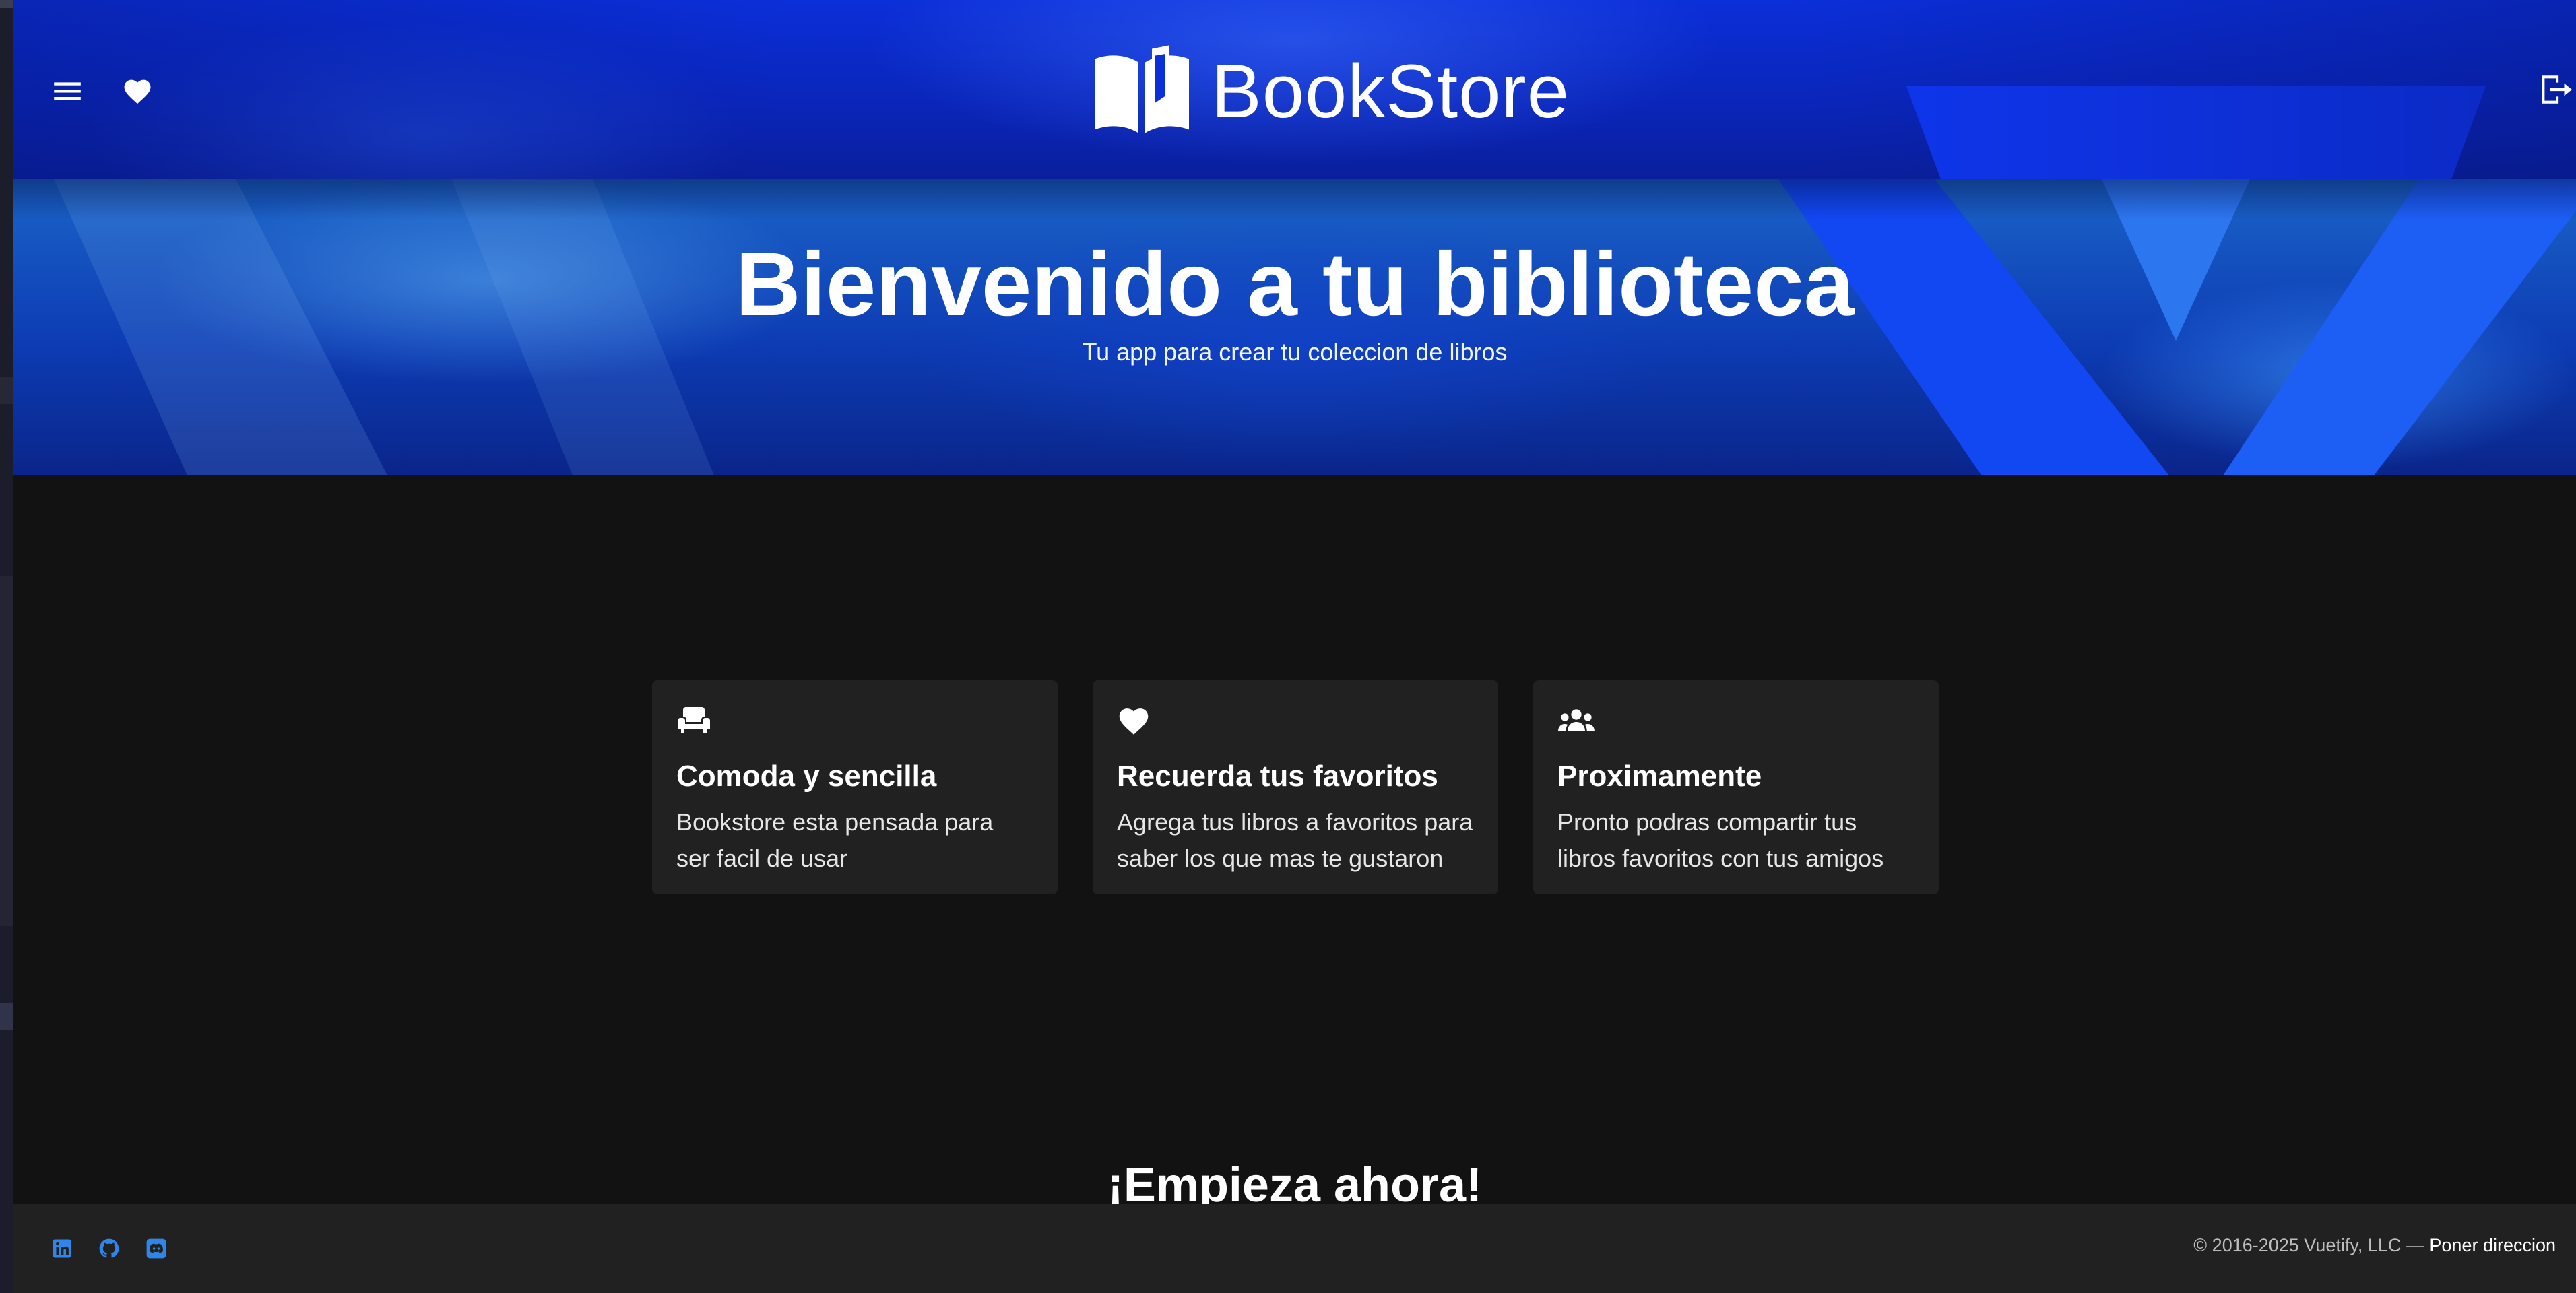 The image size is (2576, 1293). I want to click on copyright-text: © 2016-2025 Vuetify, LLC —, so click(2308, 1245).